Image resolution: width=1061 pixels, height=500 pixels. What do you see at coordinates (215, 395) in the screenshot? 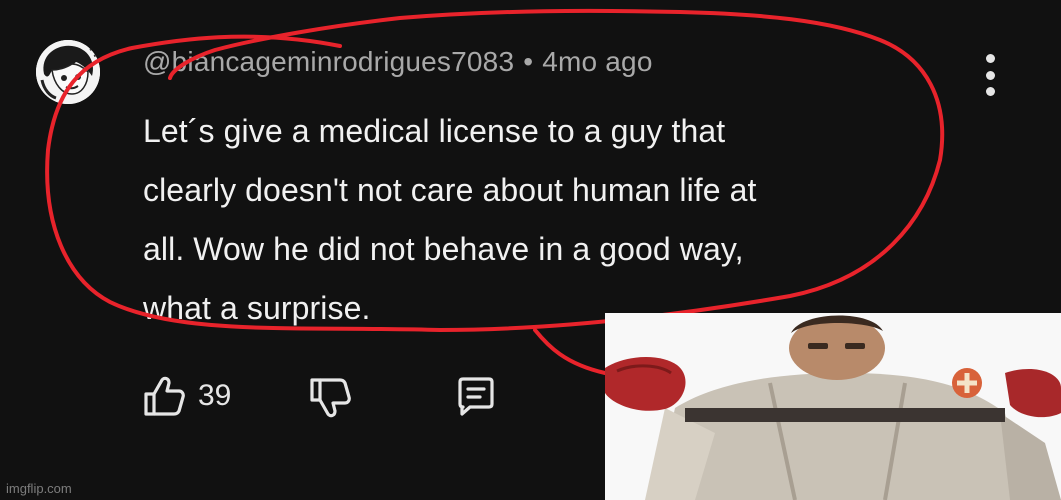
I see `like-count: 39` at bounding box center [215, 395].